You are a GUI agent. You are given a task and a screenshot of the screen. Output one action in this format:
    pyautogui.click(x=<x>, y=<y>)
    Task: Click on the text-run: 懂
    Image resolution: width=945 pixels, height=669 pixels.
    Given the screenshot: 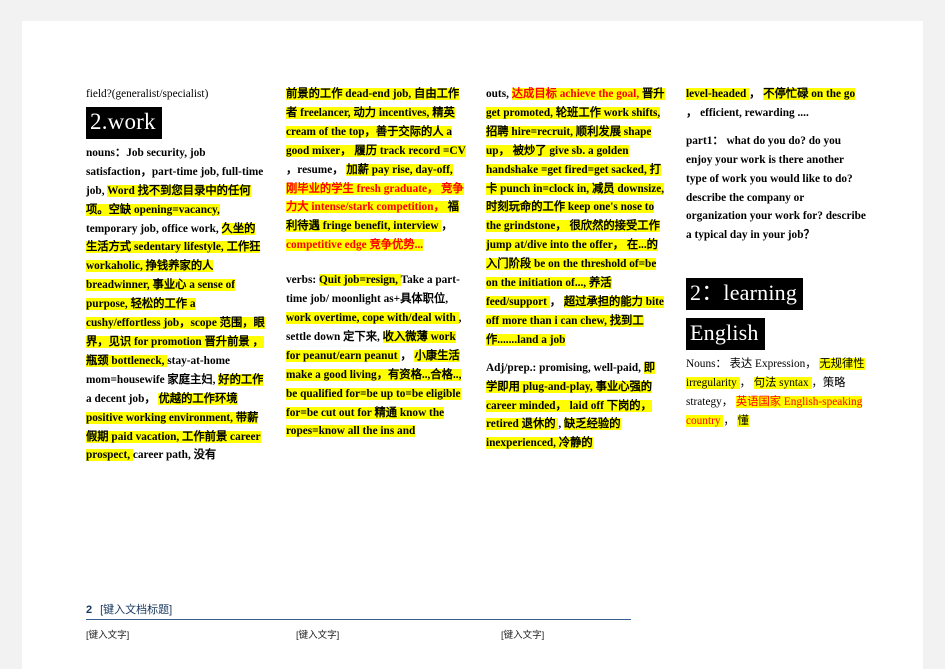 What is the action you would take?
    pyautogui.click(x=743, y=420)
    